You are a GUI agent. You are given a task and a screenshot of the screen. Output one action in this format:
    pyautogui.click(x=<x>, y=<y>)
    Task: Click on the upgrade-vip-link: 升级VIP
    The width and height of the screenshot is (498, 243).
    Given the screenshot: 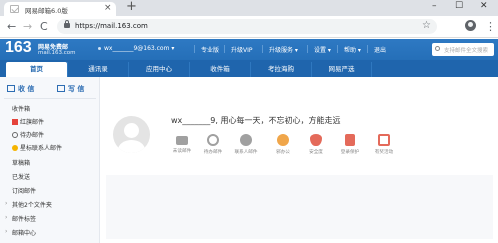 What is the action you would take?
    pyautogui.click(x=242, y=49)
    